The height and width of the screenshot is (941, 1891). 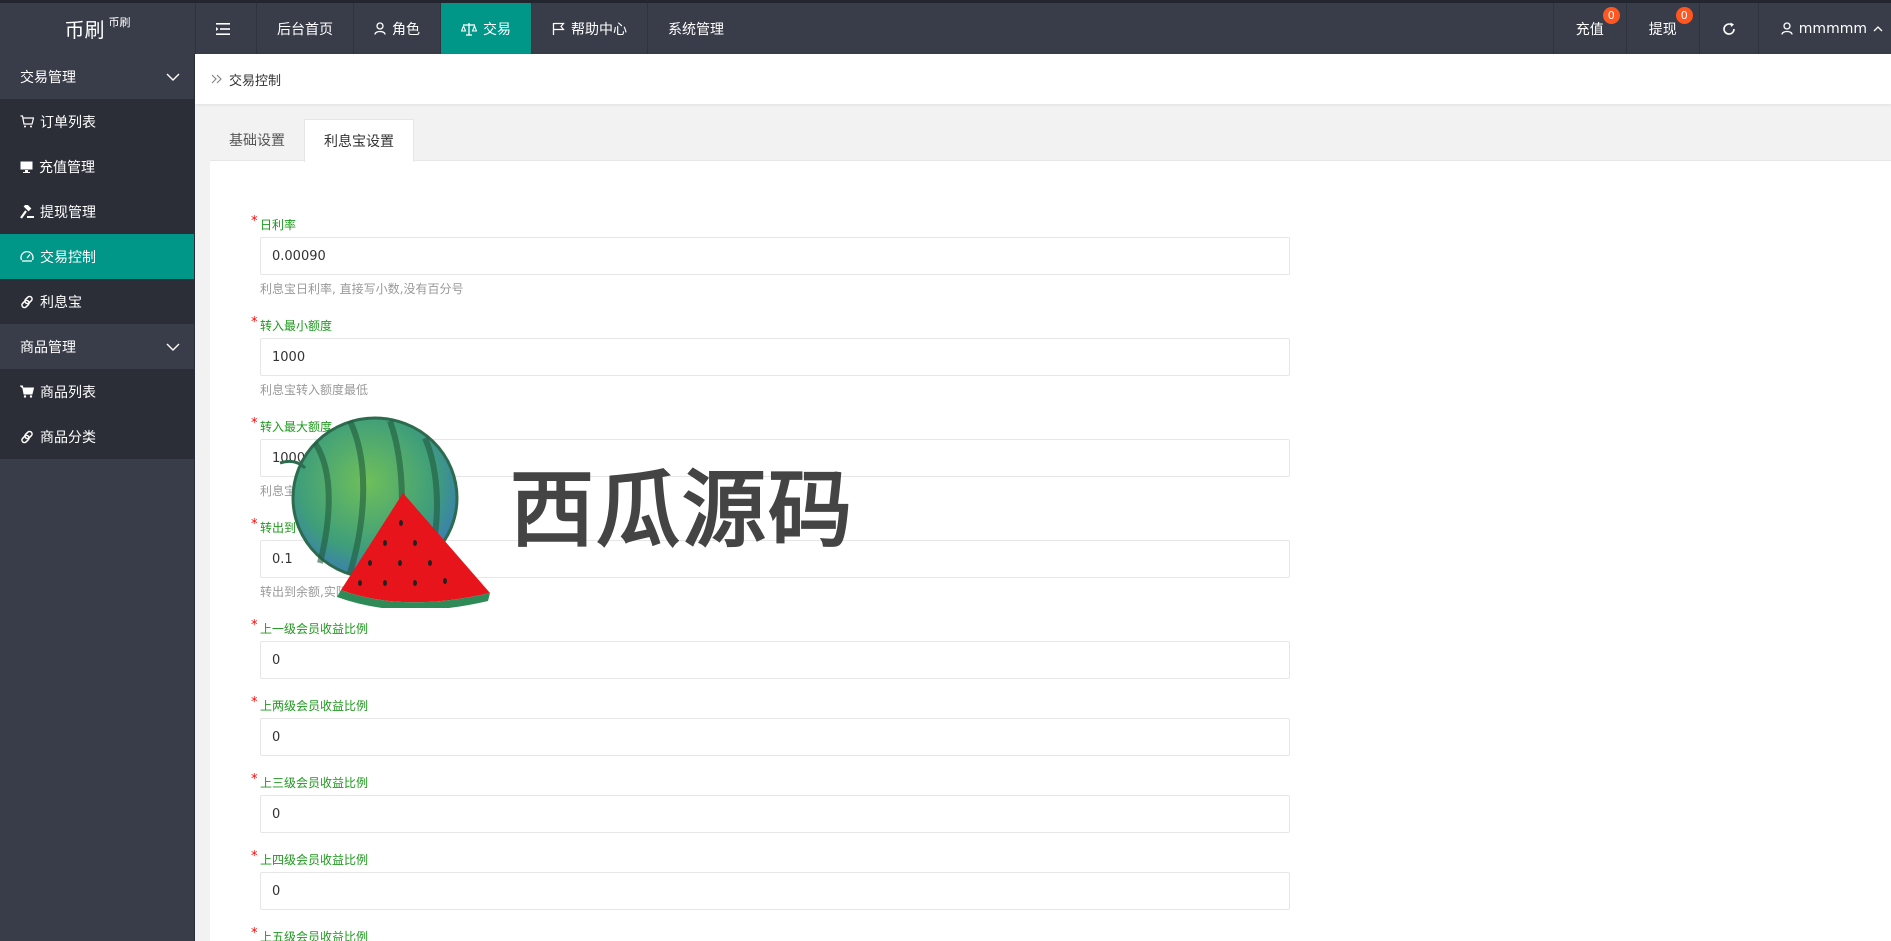 What do you see at coordinates (296, 427) in the screenshot?
I see `field-label-text: 转入最大额度` at bounding box center [296, 427].